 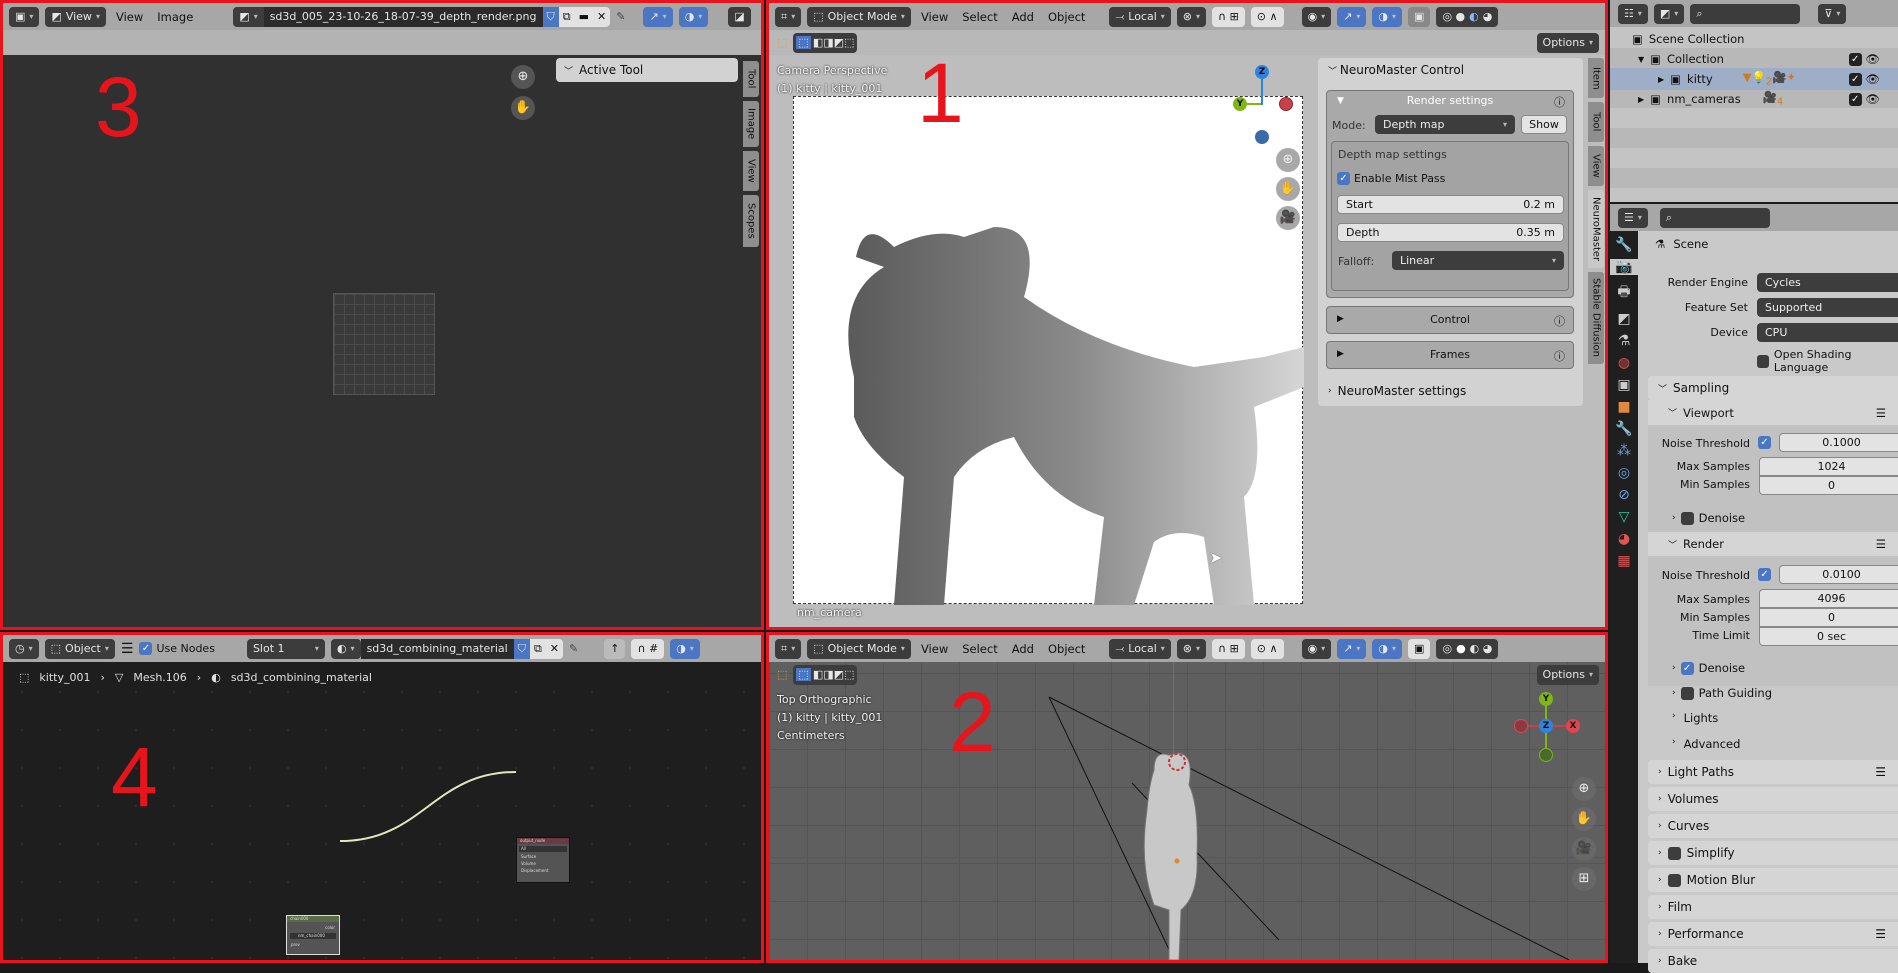 What do you see at coordinates (1827, 332) in the screenshot?
I see `device-dropdown: CPU` at bounding box center [1827, 332].